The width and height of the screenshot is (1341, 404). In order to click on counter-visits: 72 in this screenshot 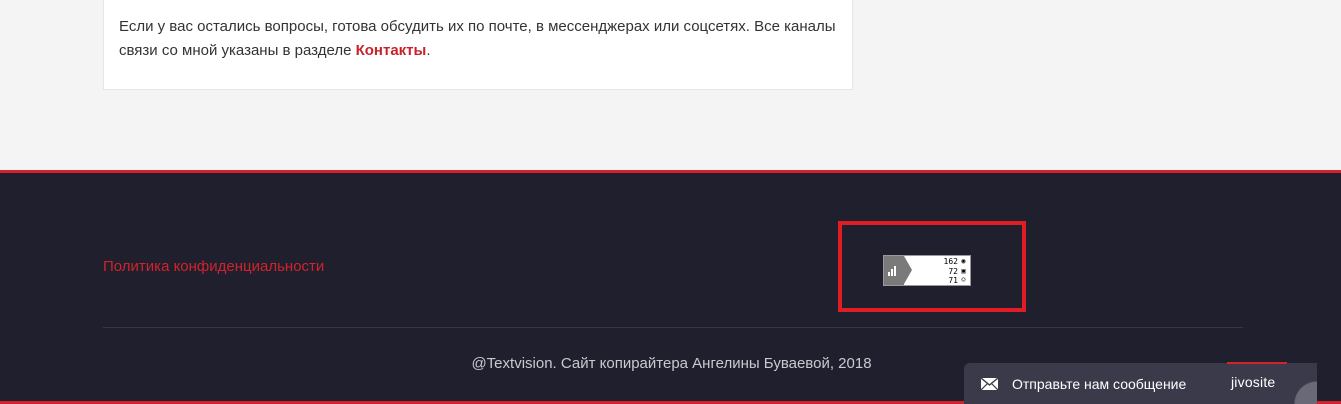, I will do `click(953, 271)`.